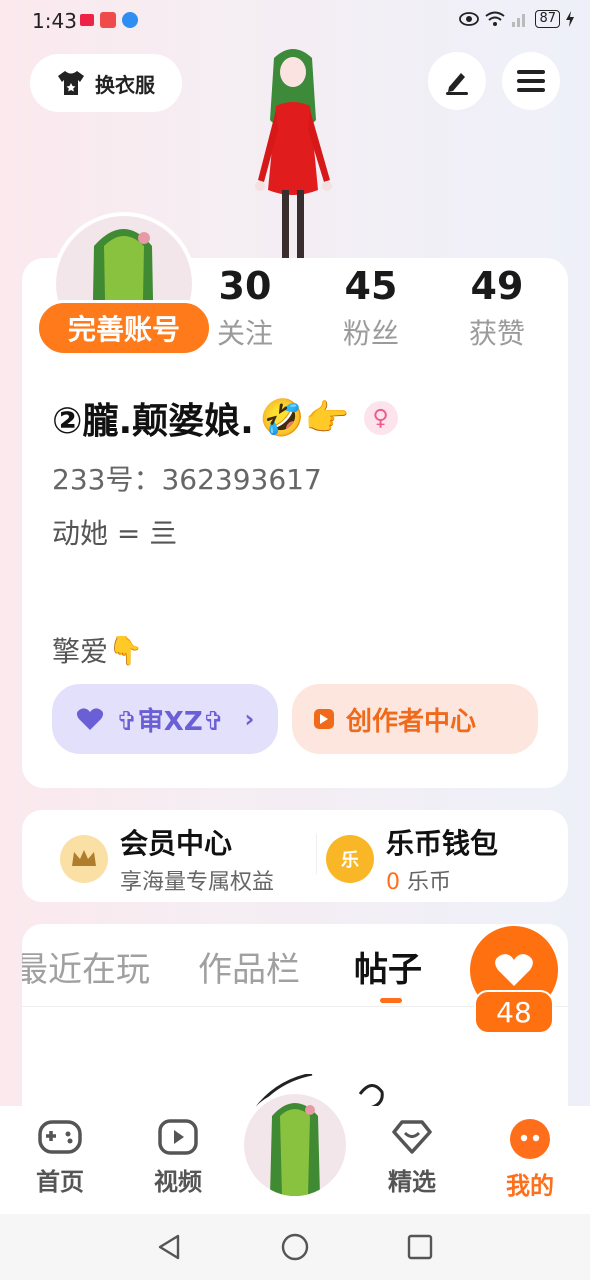 This screenshot has width=590, height=1280. I want to click on following-label: 关注, so click(244, 333).